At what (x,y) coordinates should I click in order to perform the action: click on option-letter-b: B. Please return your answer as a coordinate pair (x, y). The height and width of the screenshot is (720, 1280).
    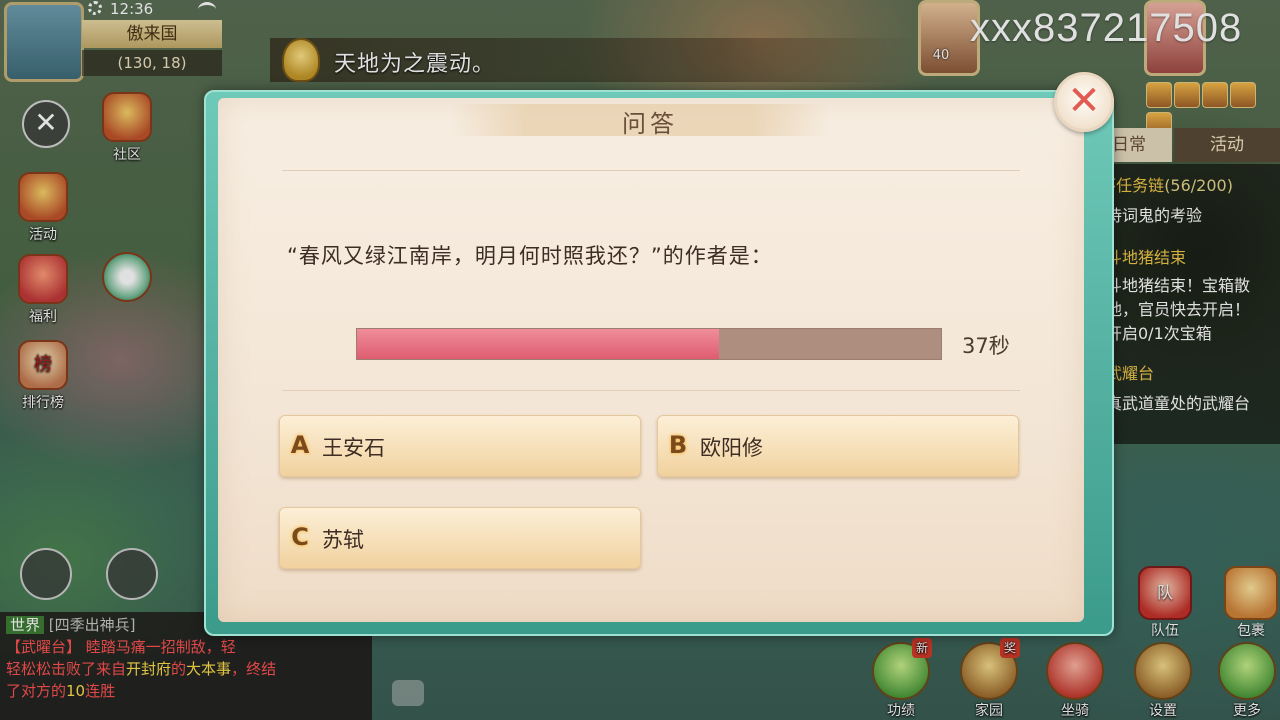
    Looking at the image, I should click on (678, 445).